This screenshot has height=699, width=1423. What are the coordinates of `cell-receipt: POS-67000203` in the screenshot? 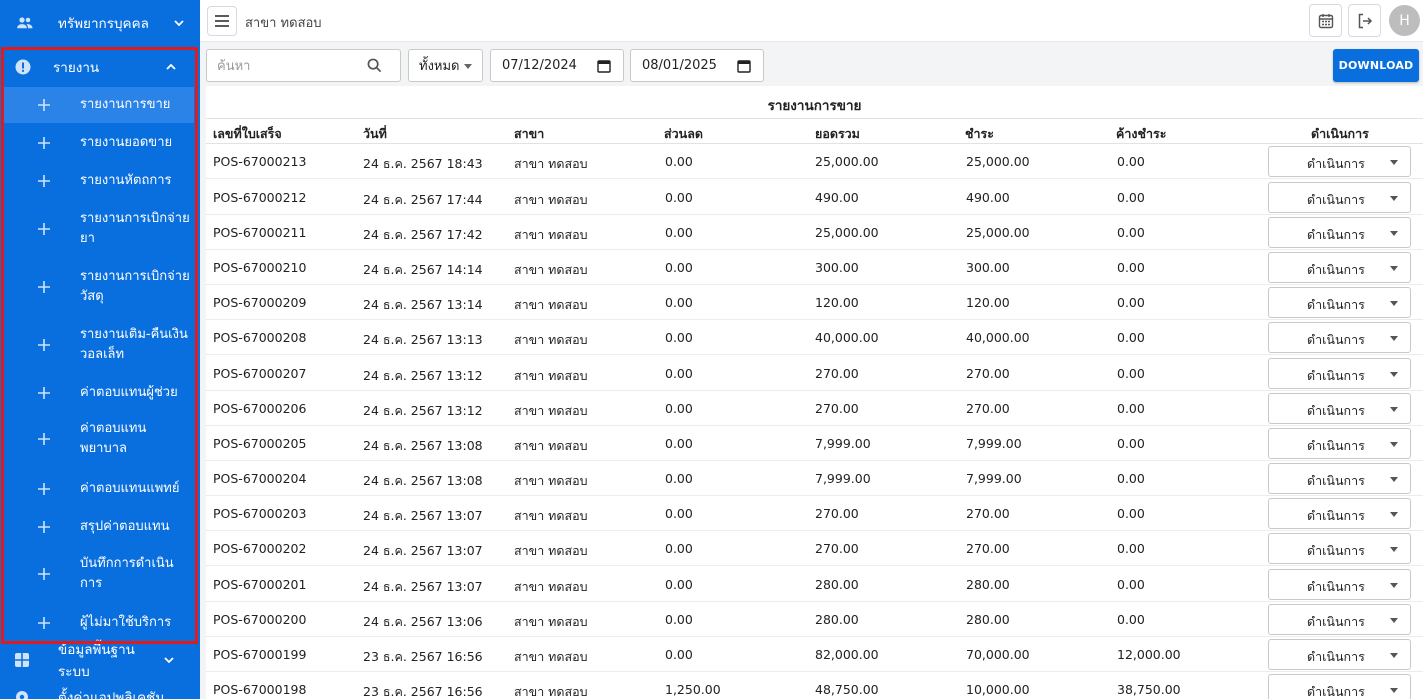 It's located at (260, 513).